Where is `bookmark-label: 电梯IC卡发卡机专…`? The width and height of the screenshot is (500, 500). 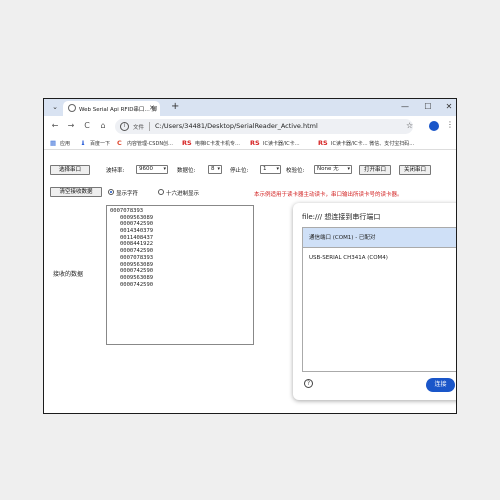
bookmark-label: 电梯IC卡发卡机专… is located at coordinates (217, 144).